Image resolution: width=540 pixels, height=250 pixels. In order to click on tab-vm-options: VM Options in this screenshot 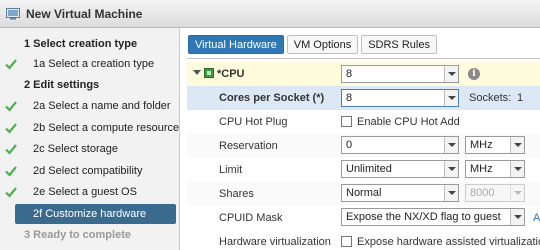, I will do `click(322, 44)`.